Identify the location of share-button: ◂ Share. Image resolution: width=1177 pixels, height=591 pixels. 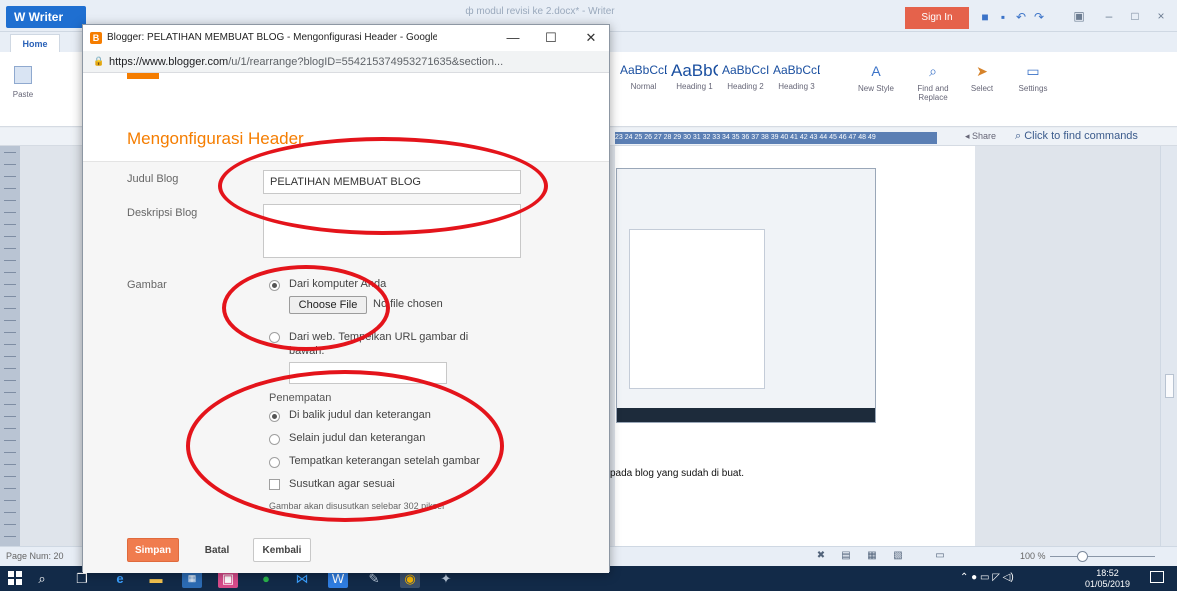
(980, 136).